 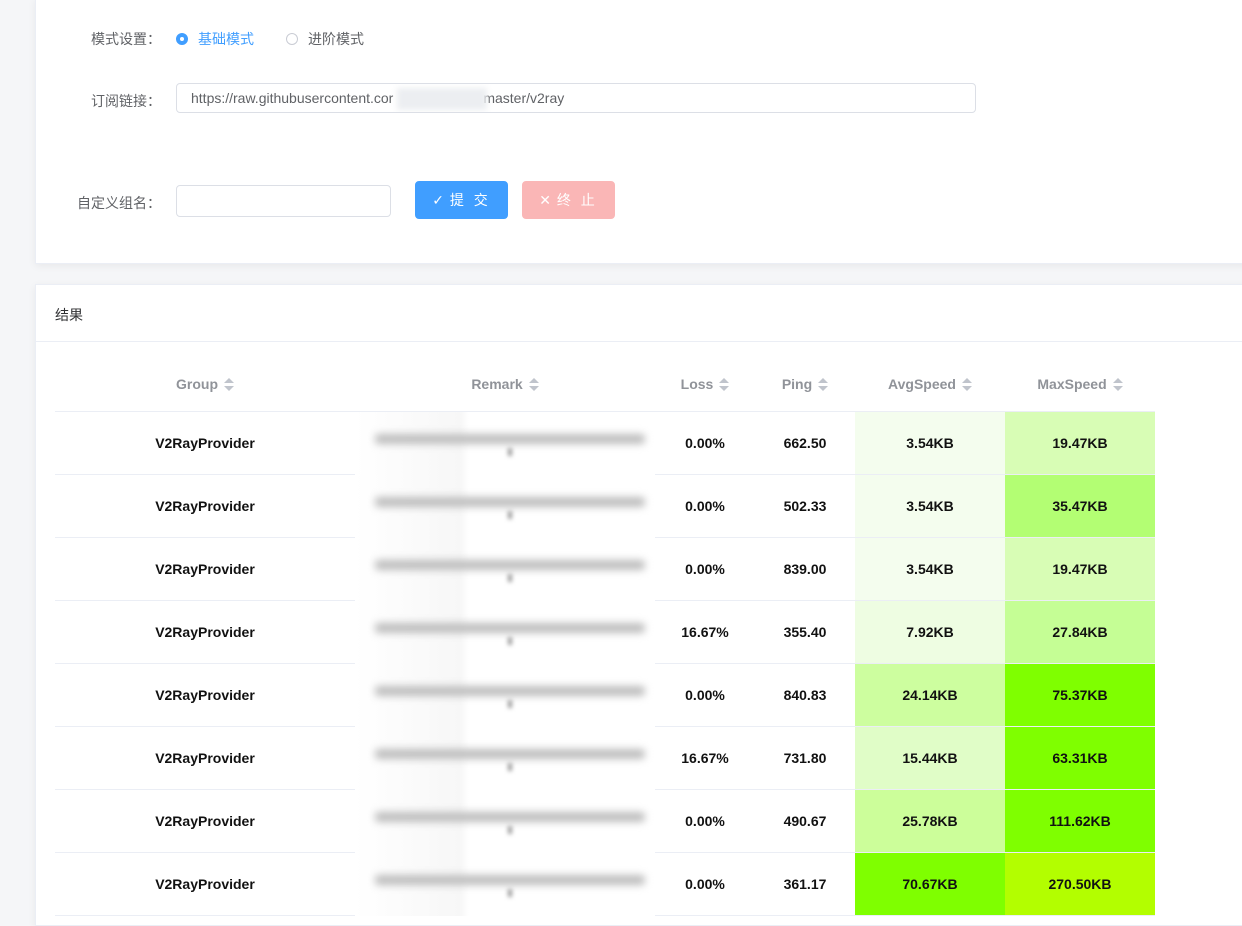 I want to click on cell-ping: 490.67, so click(x=805, y=821).